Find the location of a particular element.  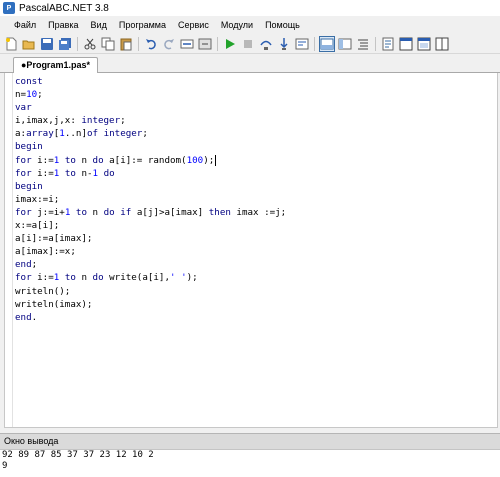

code-line: end. is located at coordinates (150, 317).